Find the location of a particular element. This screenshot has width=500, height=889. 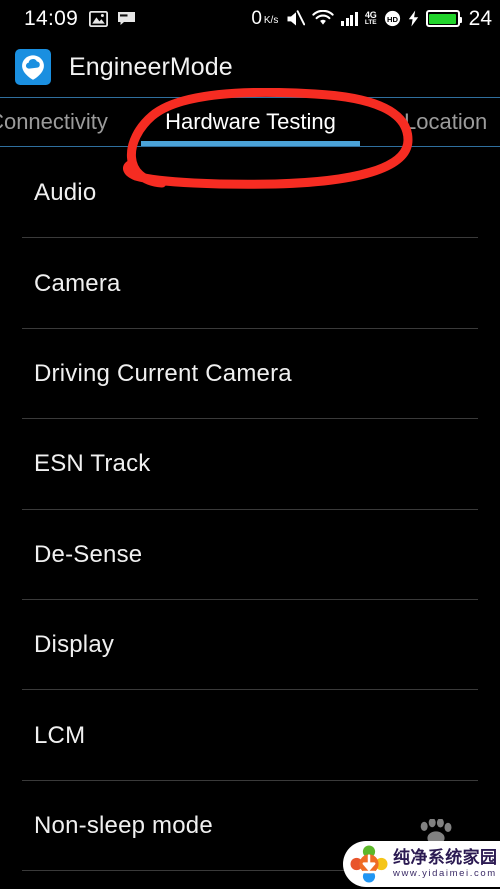

app-title: EngineerMode is located at coordinates (151, 66).